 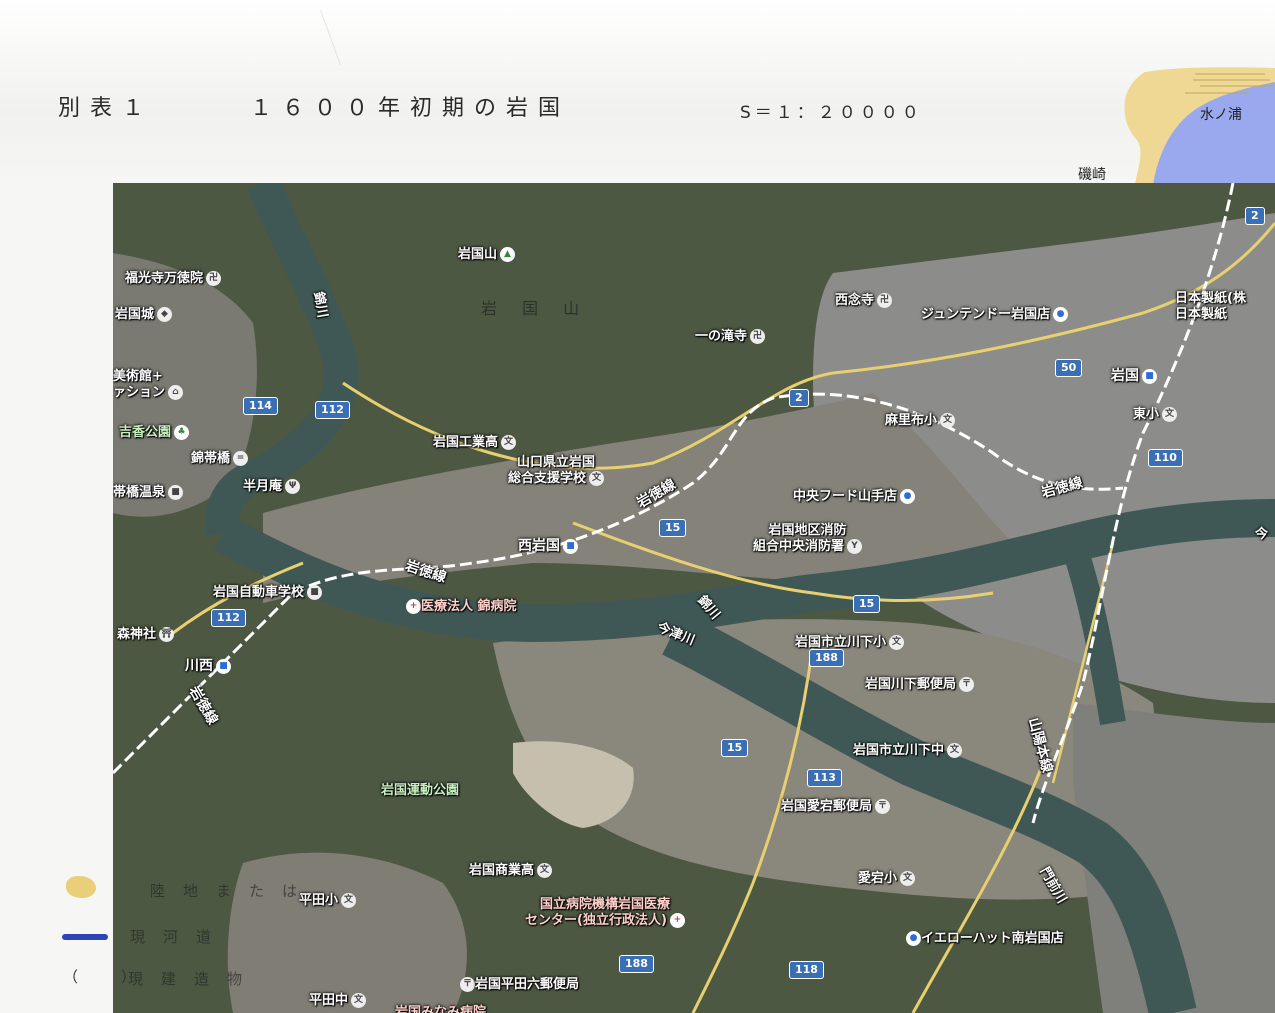 I want to click on inset-label-mizunoura: 水ノ浦, so click(x=1221, y=115).